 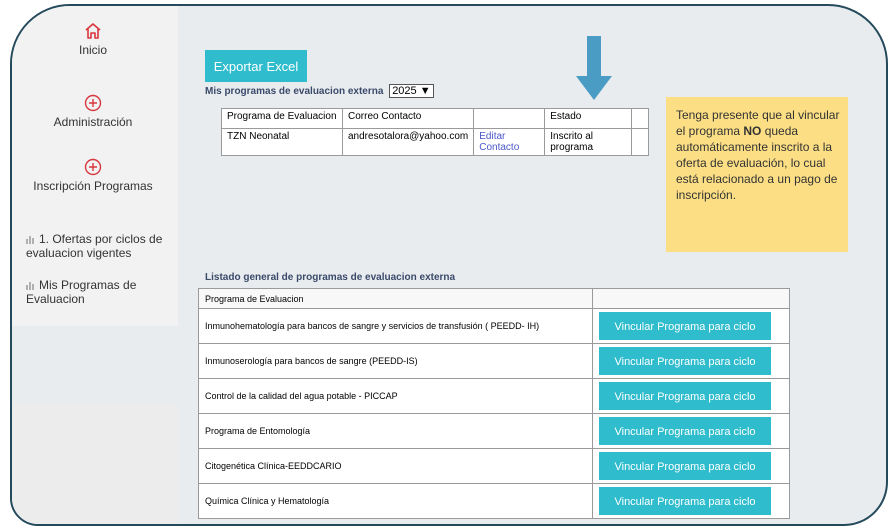 What do you see at coordinates (499, 142) in the screenshot?
I see `edit-contact-link: Editar Contacto` at bounding box center [499, 142].